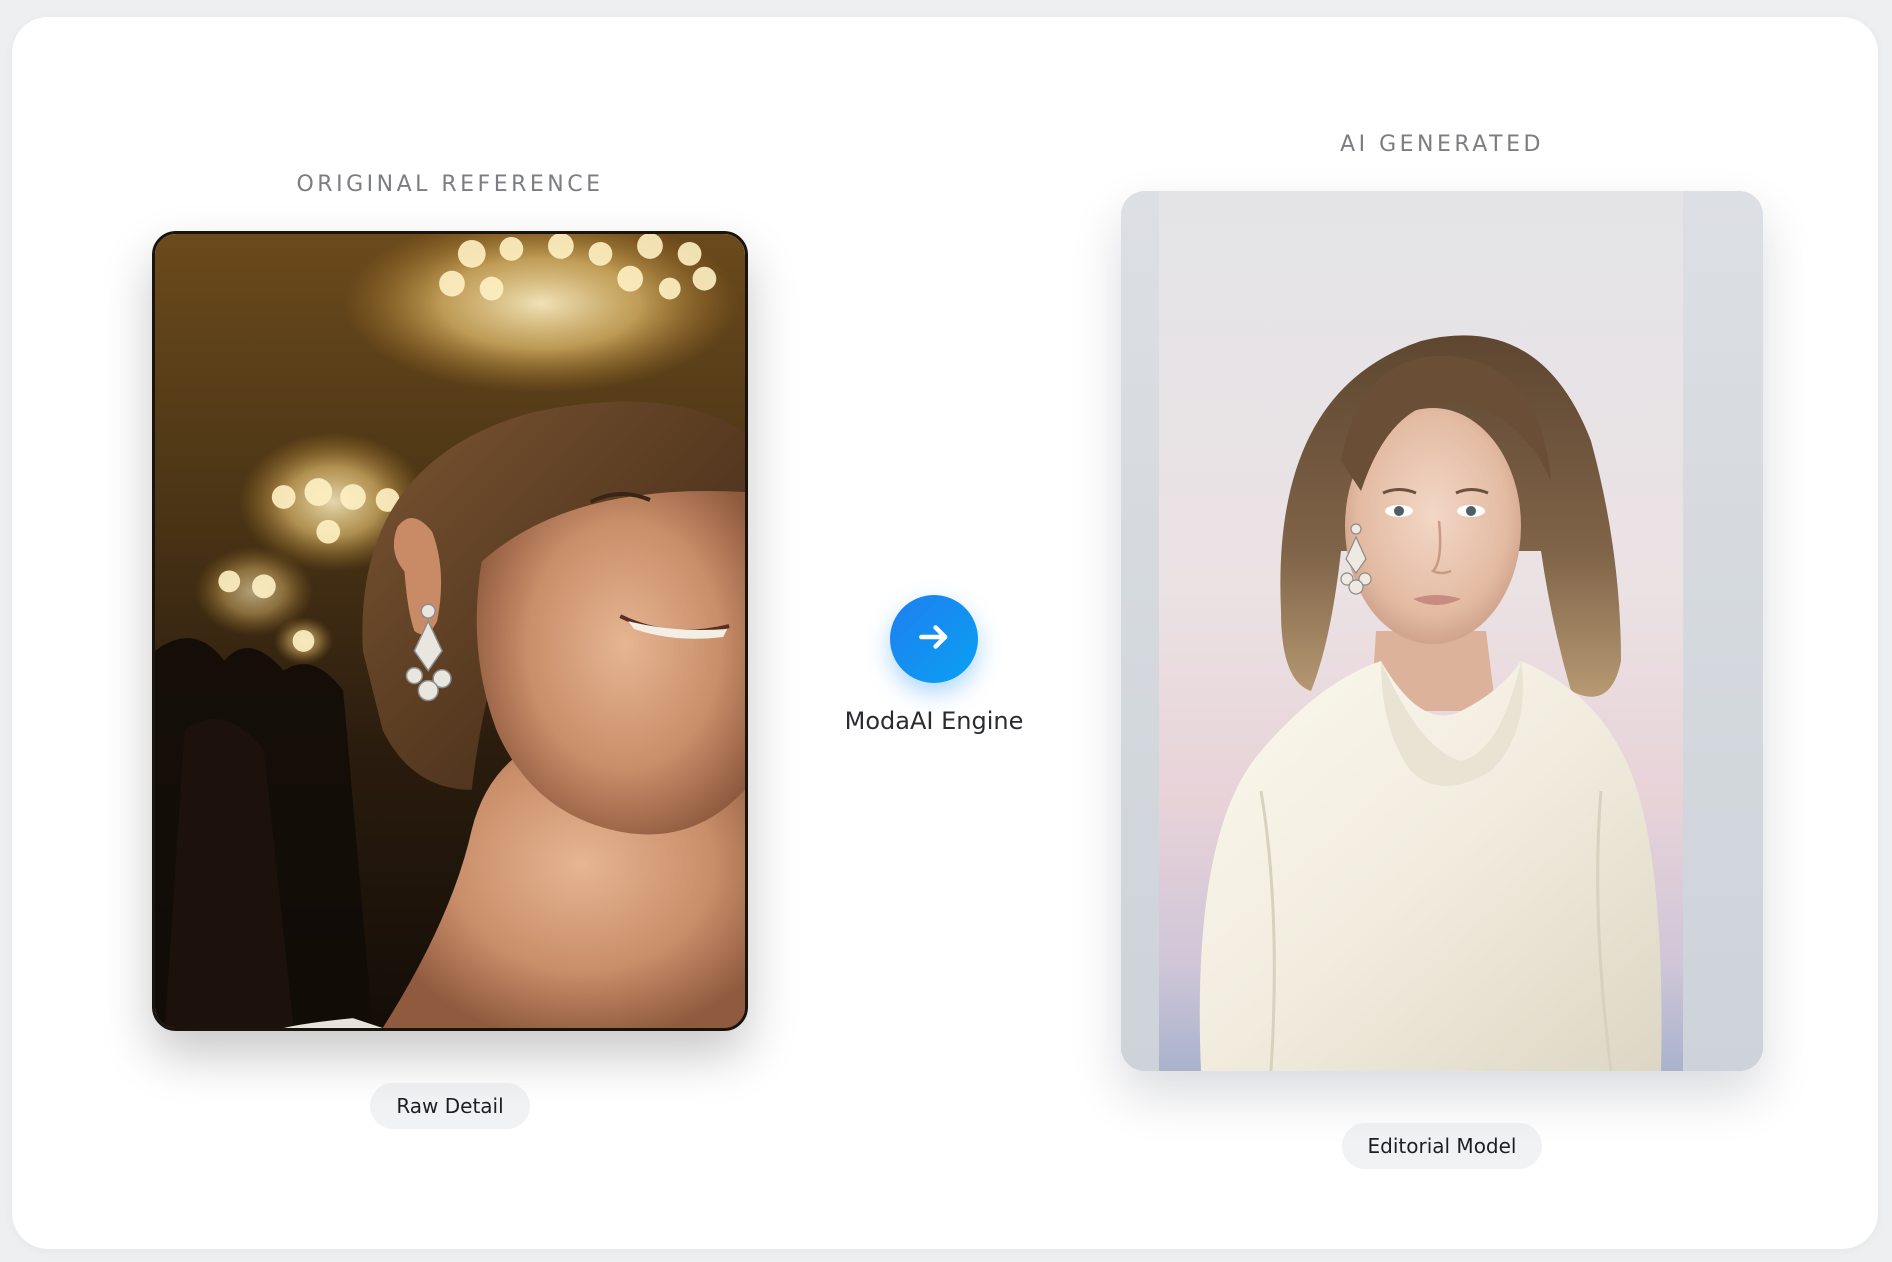 This screenshot has width=1892, height=1262. What do you see at coordinates (450, 1106) in the screenshot?
I see `raw-detail-badge: Raw Detail` at bounding box center [450, 1106].